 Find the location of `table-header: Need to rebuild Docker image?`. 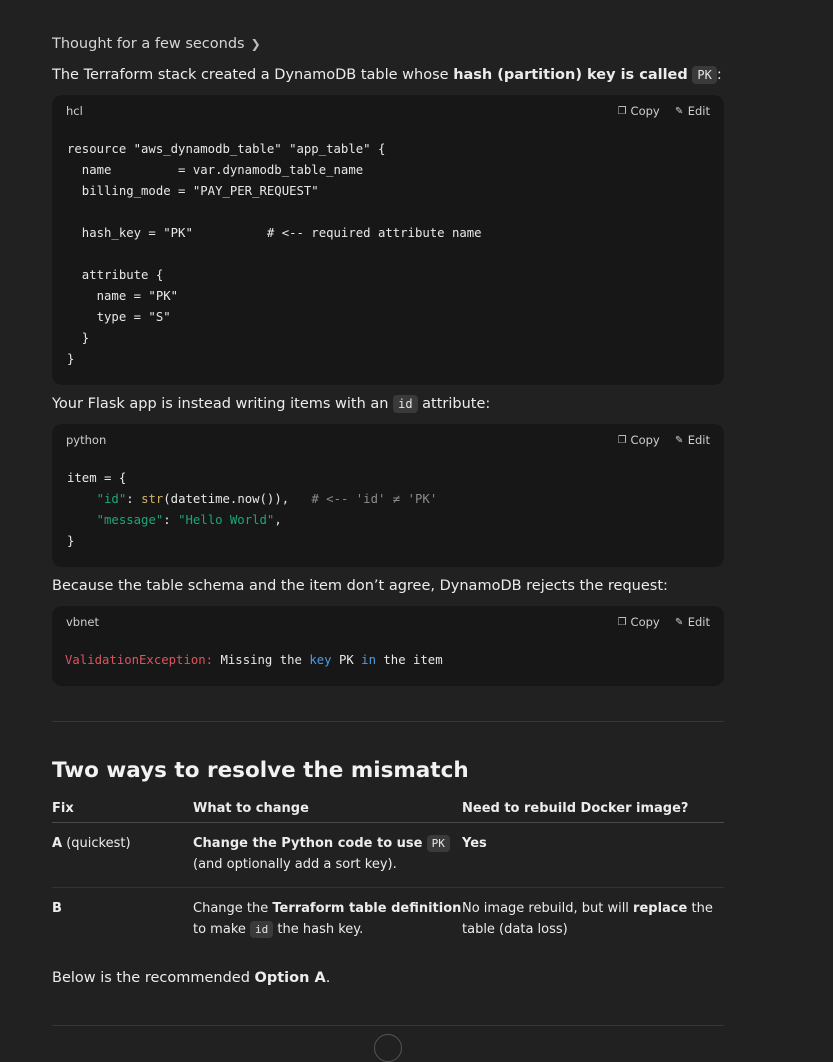

table-header: Need to rebuild Docker image? is located at coordinates (593, 812).